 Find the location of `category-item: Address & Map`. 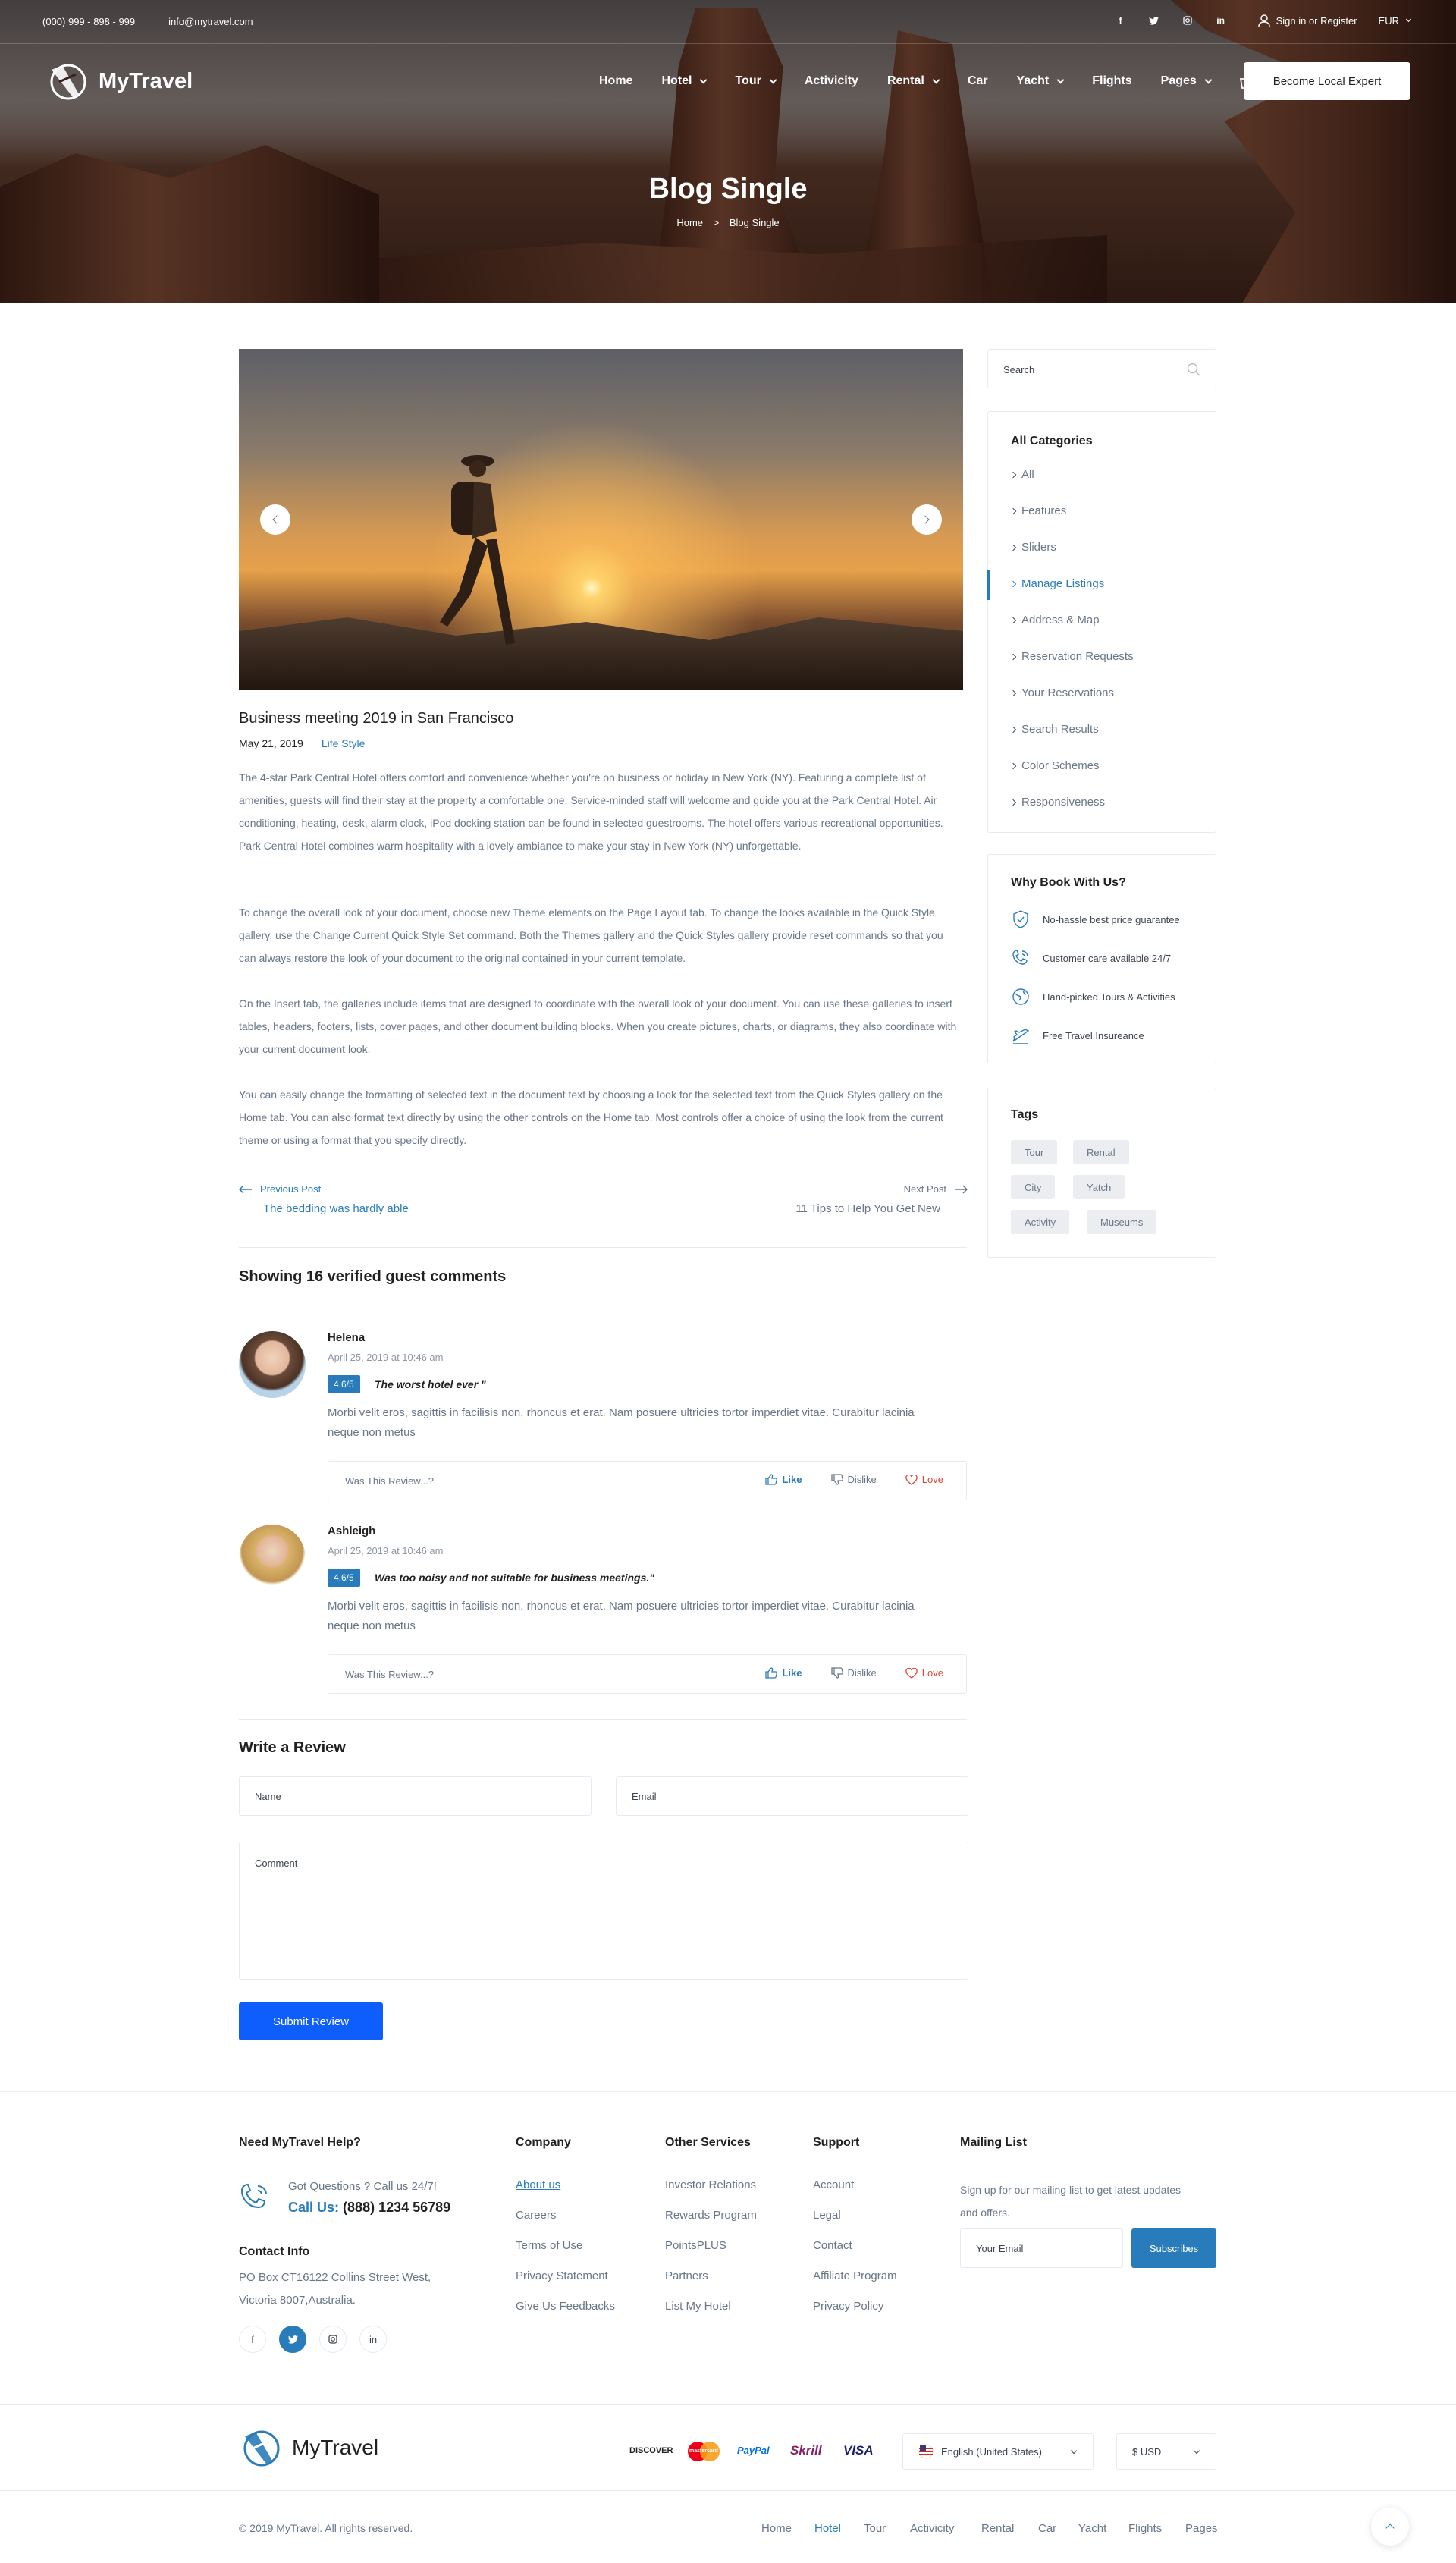

category-item: Address & Map is located at coordinates (1054, 620).